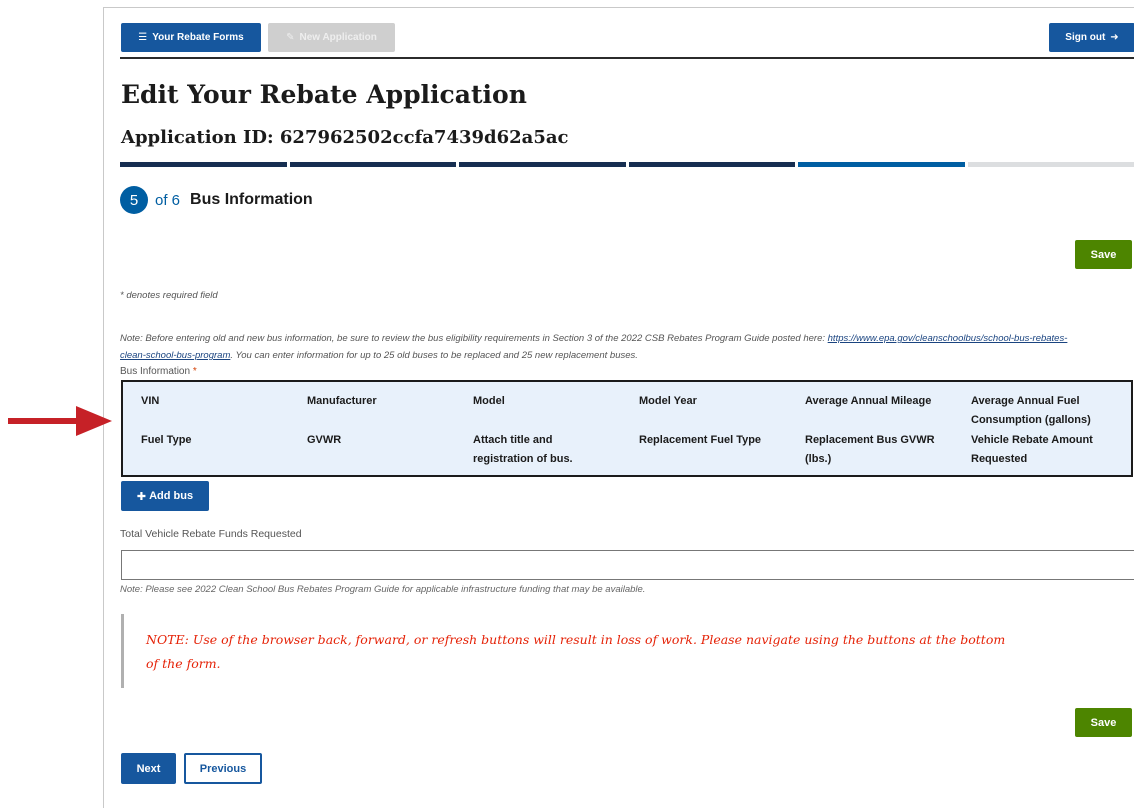 This screenshot has height=808, width=1134. Describe the element at coordinates (211, 534) in the screenshot. I see `total-funds-label: Total Vehicle Rebate Funds Requested` at that location.